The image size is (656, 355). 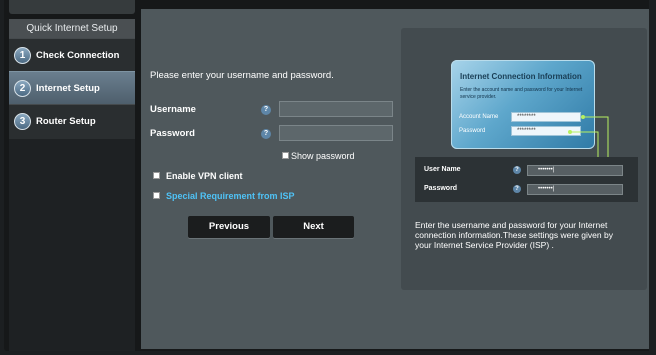 I want to click on password-input, so click(x=336, y=133).